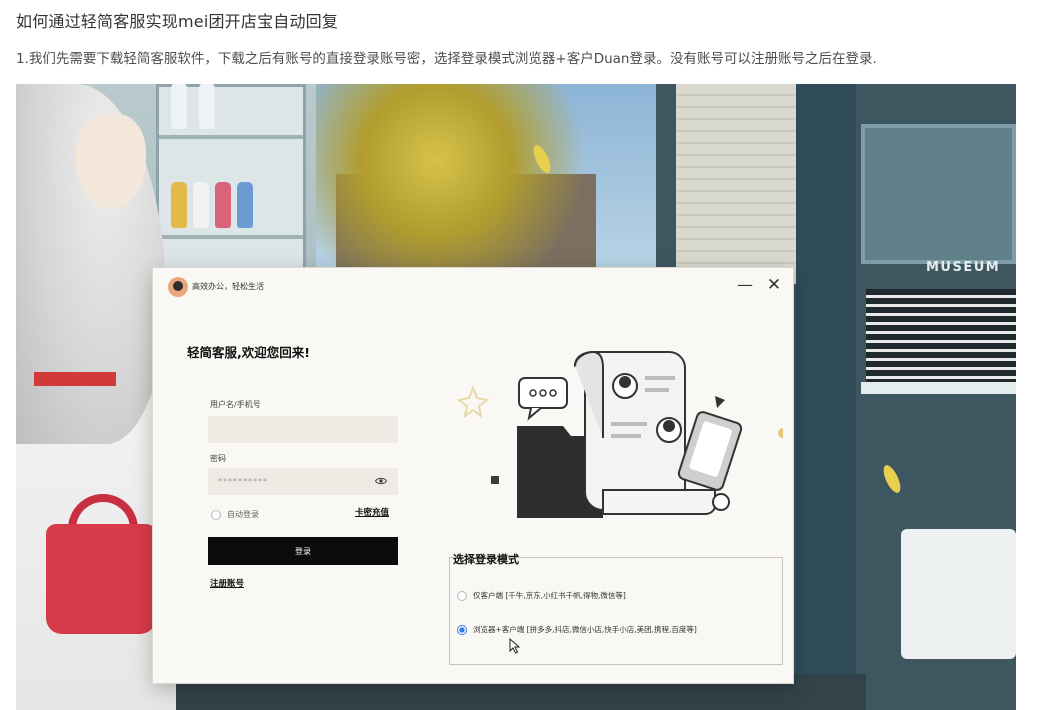  What do you see at coordinates (372, 512) in the screenshot?
I see `card-recharge-link: 卡密充值` at bounding box center [372, 512].